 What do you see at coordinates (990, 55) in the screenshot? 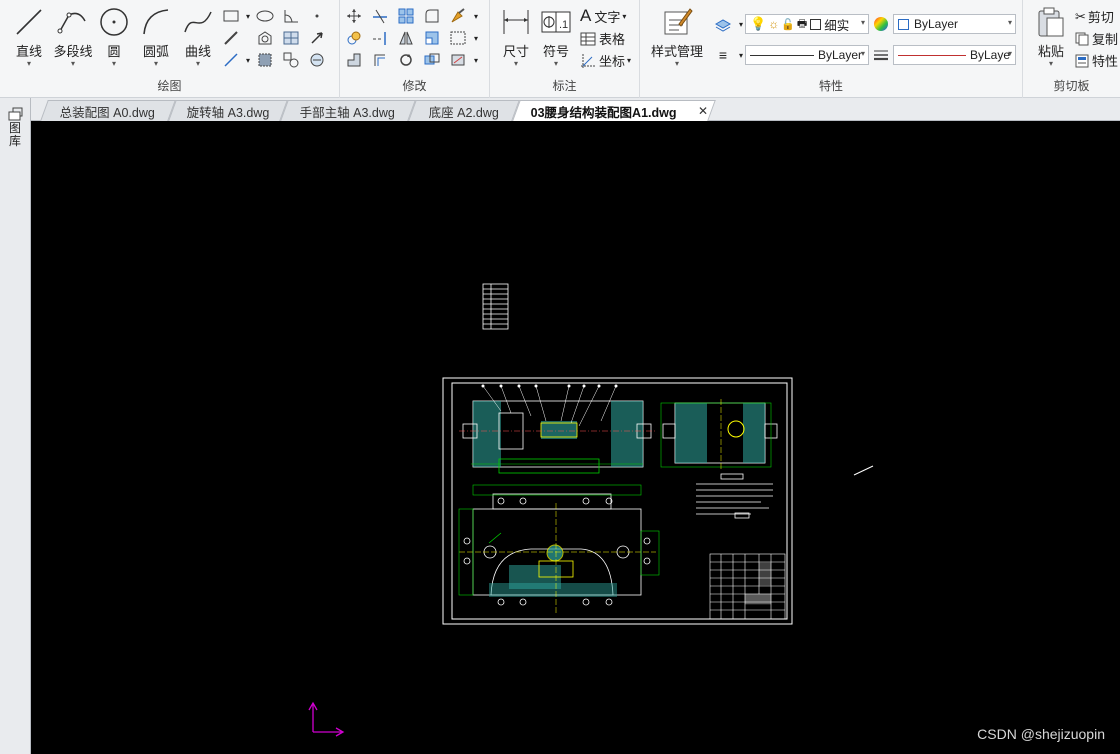
I see `lineweight-value: ByLaye` at bounding box center [990, 55].